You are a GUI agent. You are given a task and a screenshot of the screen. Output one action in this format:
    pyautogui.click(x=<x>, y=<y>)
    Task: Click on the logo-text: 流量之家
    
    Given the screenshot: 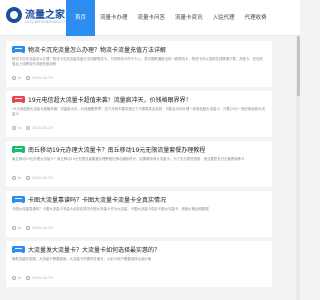 What is the action you would take?
    pyautogui.click(x=45, y=15)
    